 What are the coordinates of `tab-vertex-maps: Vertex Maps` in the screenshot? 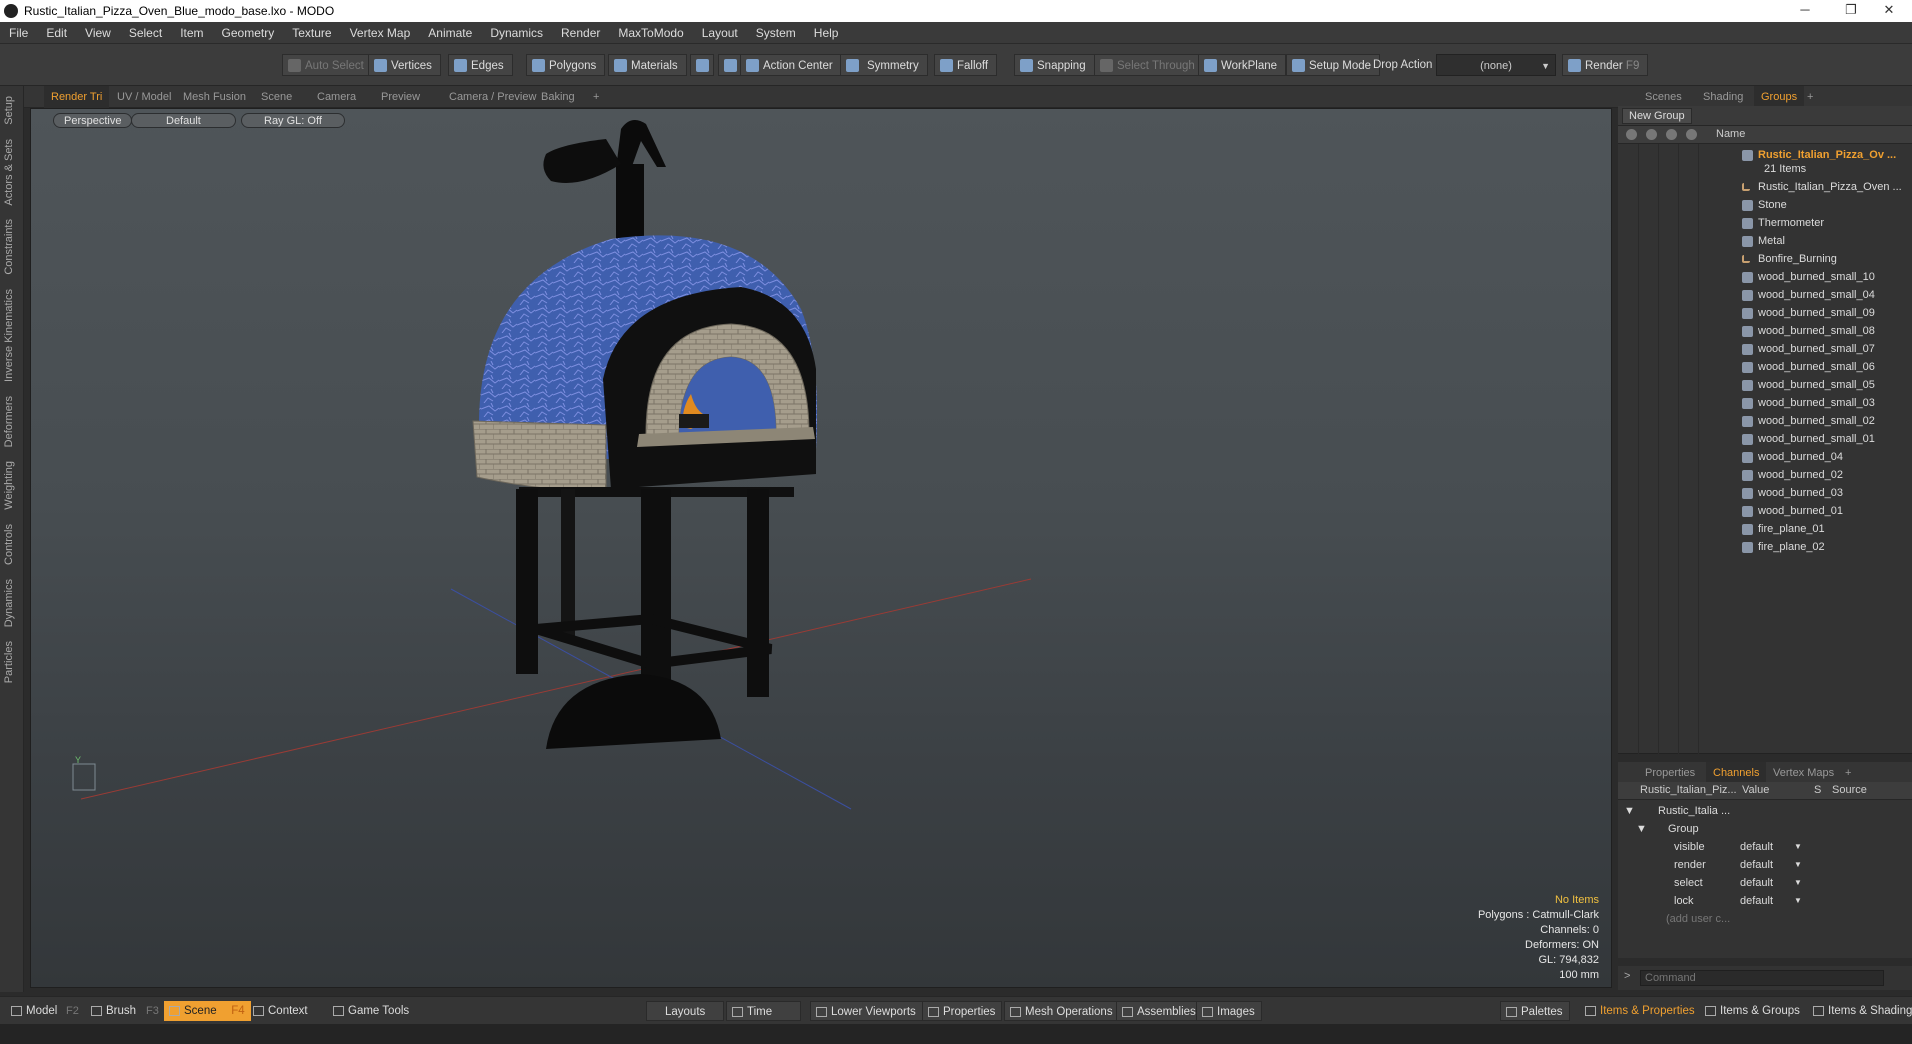 It's located at (1803, 773).